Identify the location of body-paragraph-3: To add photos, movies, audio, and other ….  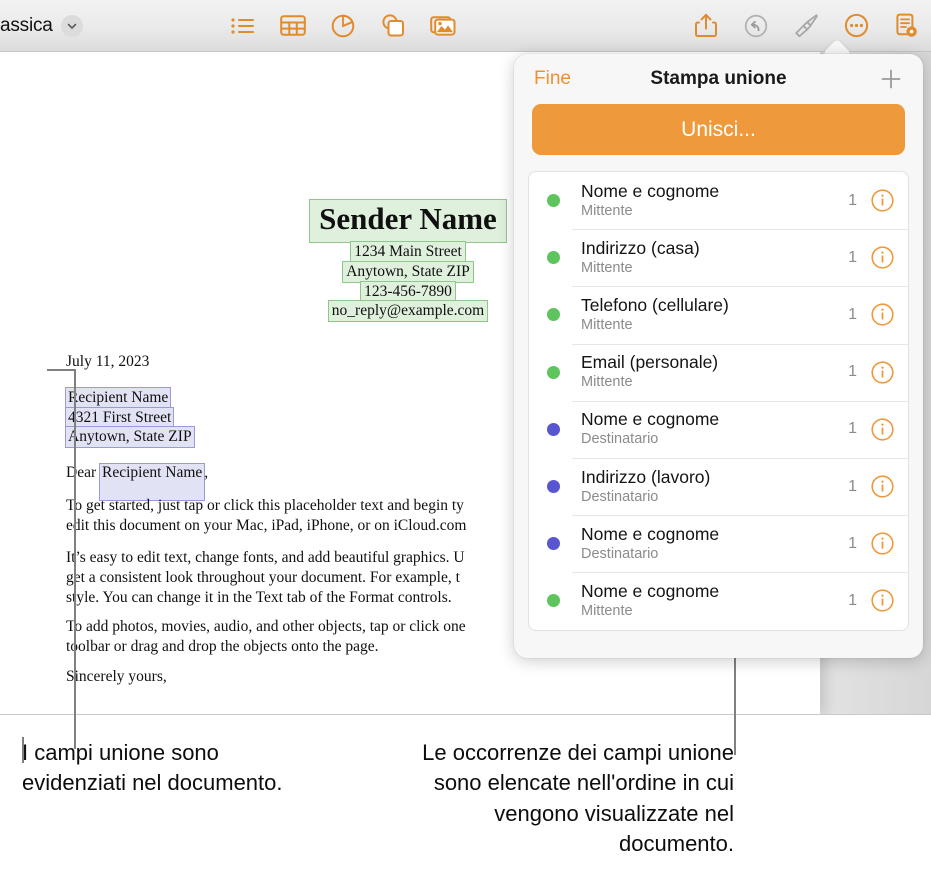
(266, 636).